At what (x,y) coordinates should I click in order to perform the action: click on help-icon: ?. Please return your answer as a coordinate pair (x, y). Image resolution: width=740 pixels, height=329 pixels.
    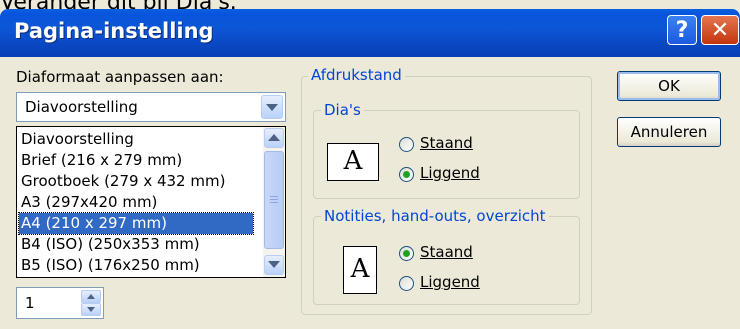
    Looking at the image, I should click on (682, 30).